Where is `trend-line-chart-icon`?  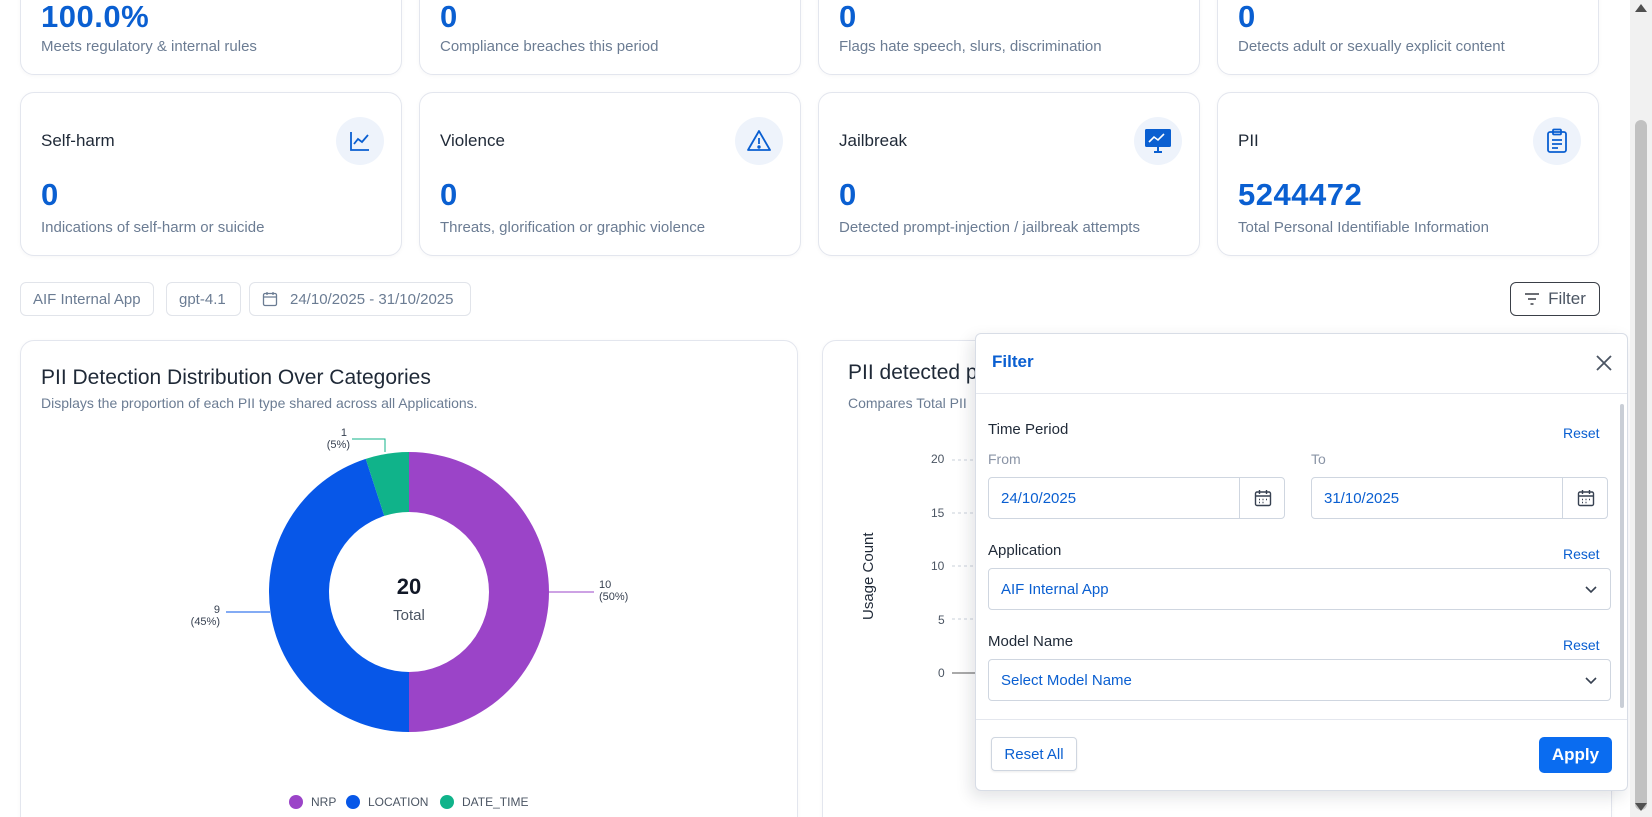 trend-line-chart-icon is located at coordinates (360, 141).